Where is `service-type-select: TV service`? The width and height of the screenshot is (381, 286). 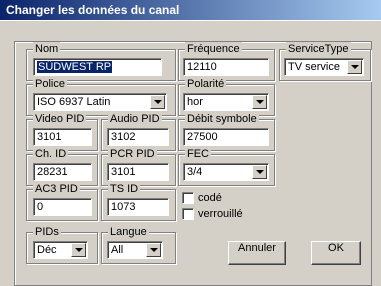 service-type-select: TV service is located at coordinates (324, 67).